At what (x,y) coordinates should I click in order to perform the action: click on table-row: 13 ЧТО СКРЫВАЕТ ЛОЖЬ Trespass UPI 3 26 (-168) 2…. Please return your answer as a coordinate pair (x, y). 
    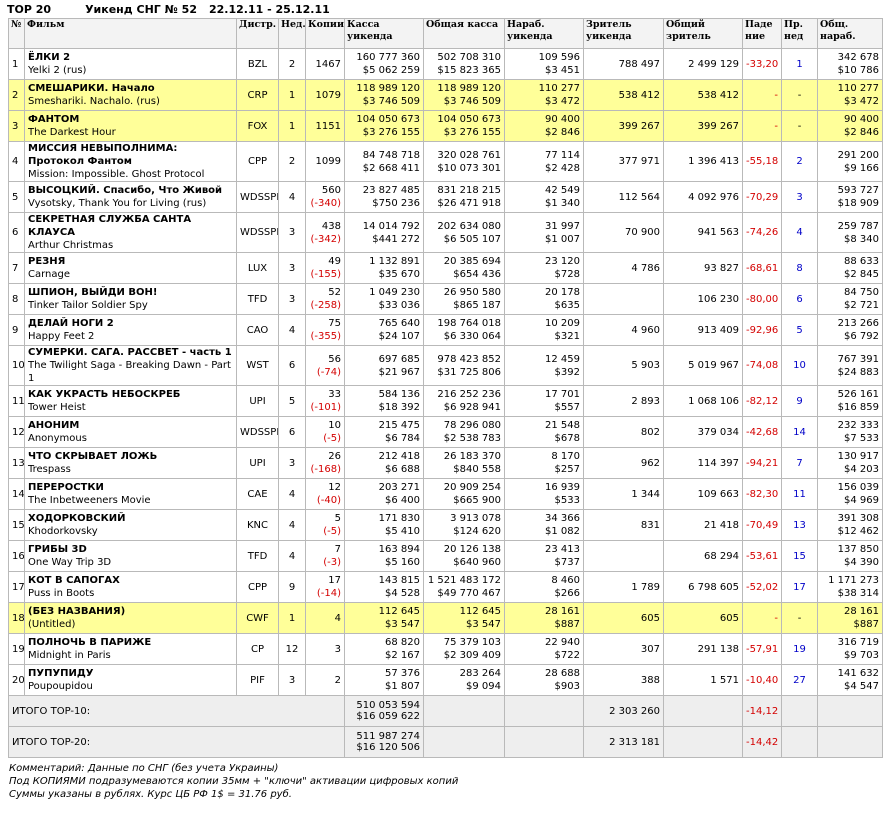
    Looking at the image, I should click on (445, 463).